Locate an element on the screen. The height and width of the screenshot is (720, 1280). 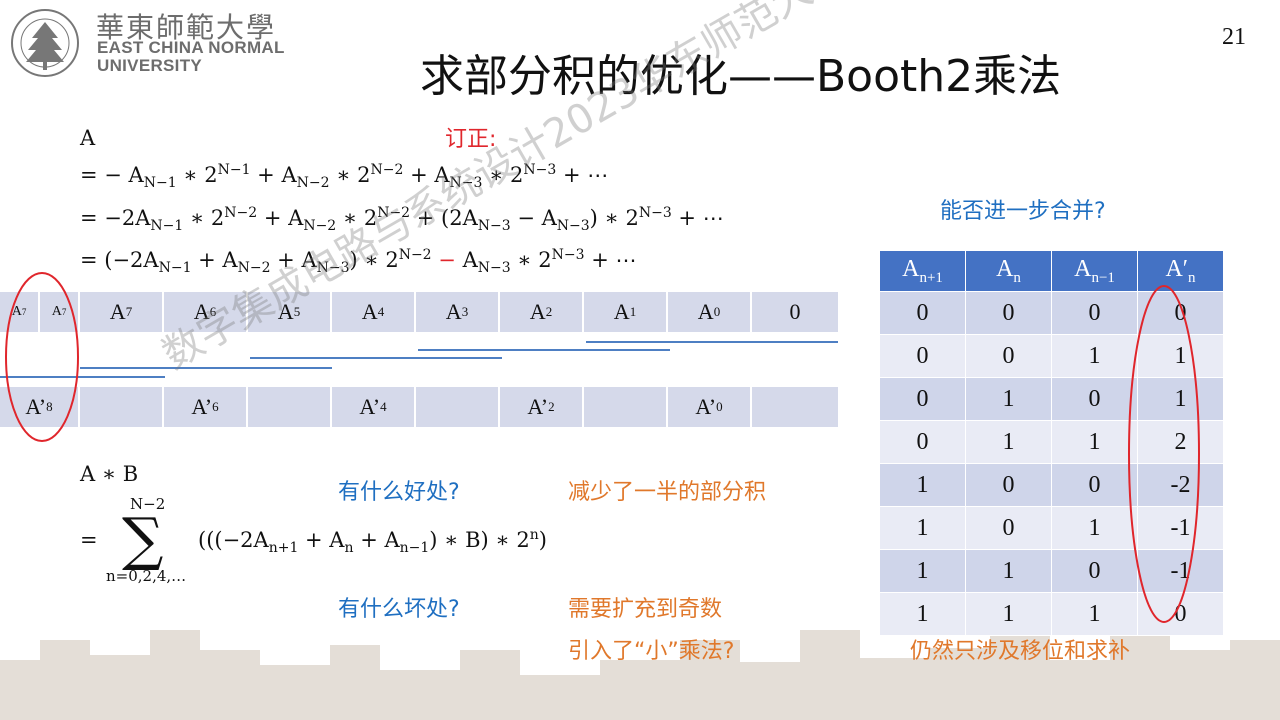
bit-cell: A0 is located at coordinates (710, 312).